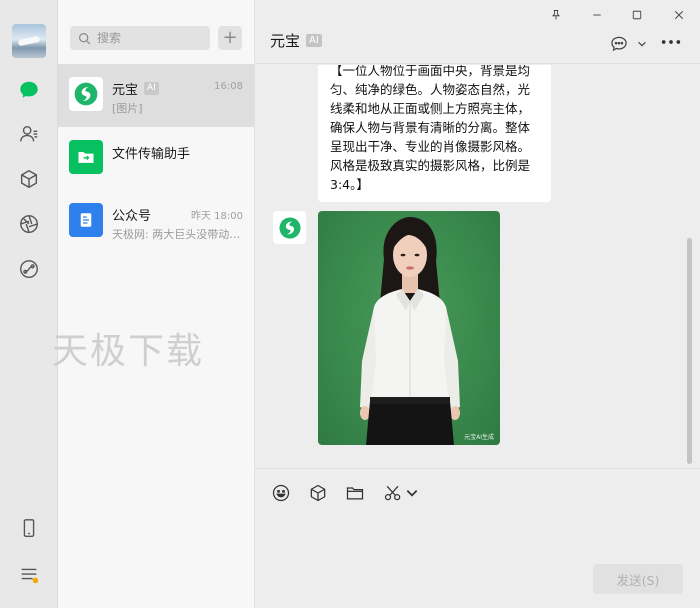  What do you see at coordinates (128, 351) in the screenshot?
I see `watermark-text: 天极下载` at bounding box center [128, 351].